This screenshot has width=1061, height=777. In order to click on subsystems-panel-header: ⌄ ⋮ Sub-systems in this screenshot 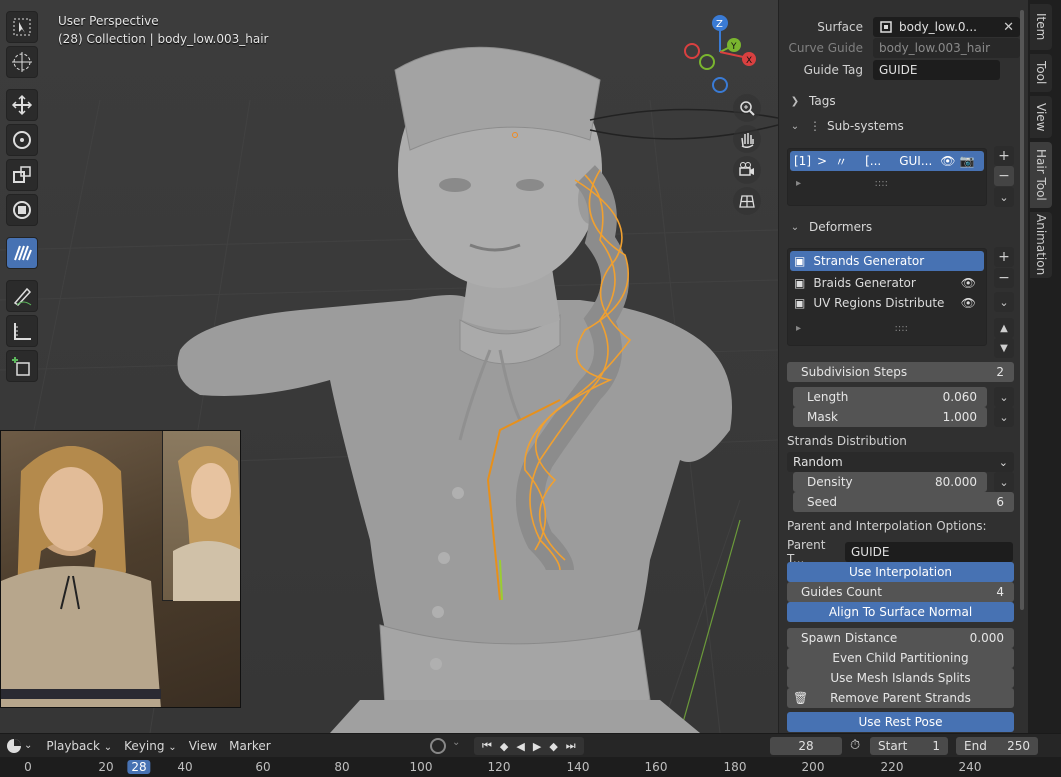, I will do `click(903, 126)`.